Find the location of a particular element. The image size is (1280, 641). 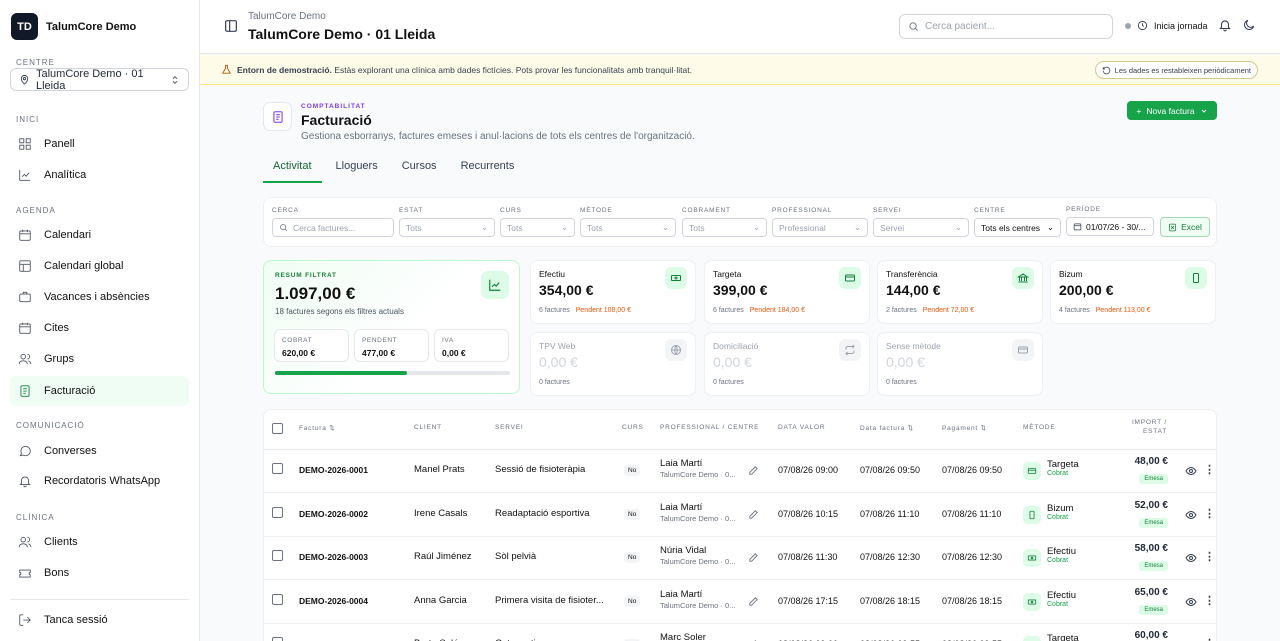

invoice-id: DEMO-2026-0002 is located at coordinates (333, 514).